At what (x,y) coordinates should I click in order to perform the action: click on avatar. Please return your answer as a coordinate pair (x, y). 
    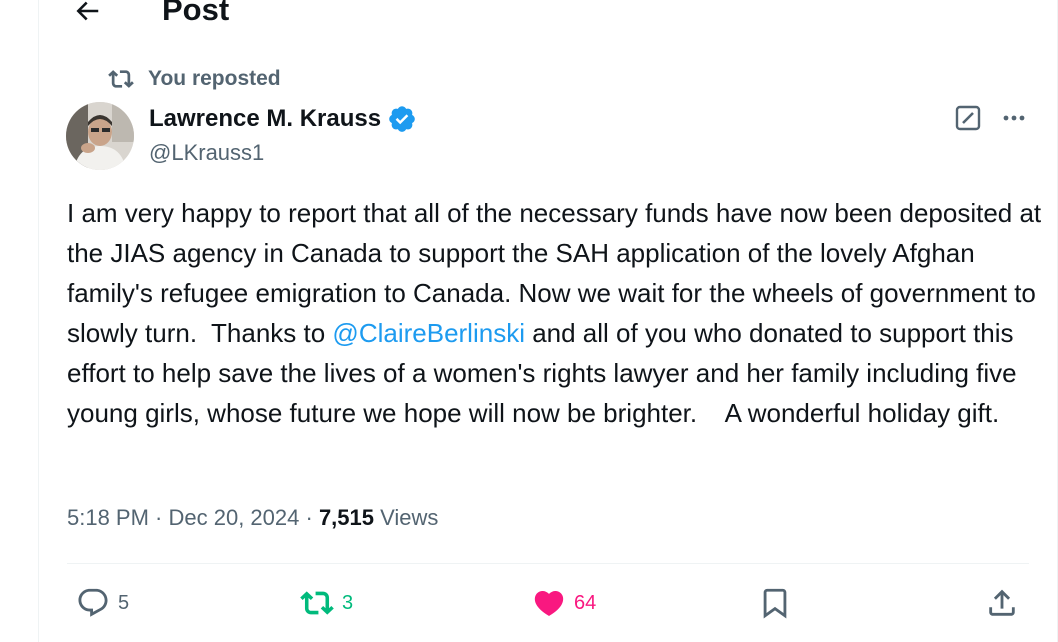
    Looking at the image, I should click on (100, 136).